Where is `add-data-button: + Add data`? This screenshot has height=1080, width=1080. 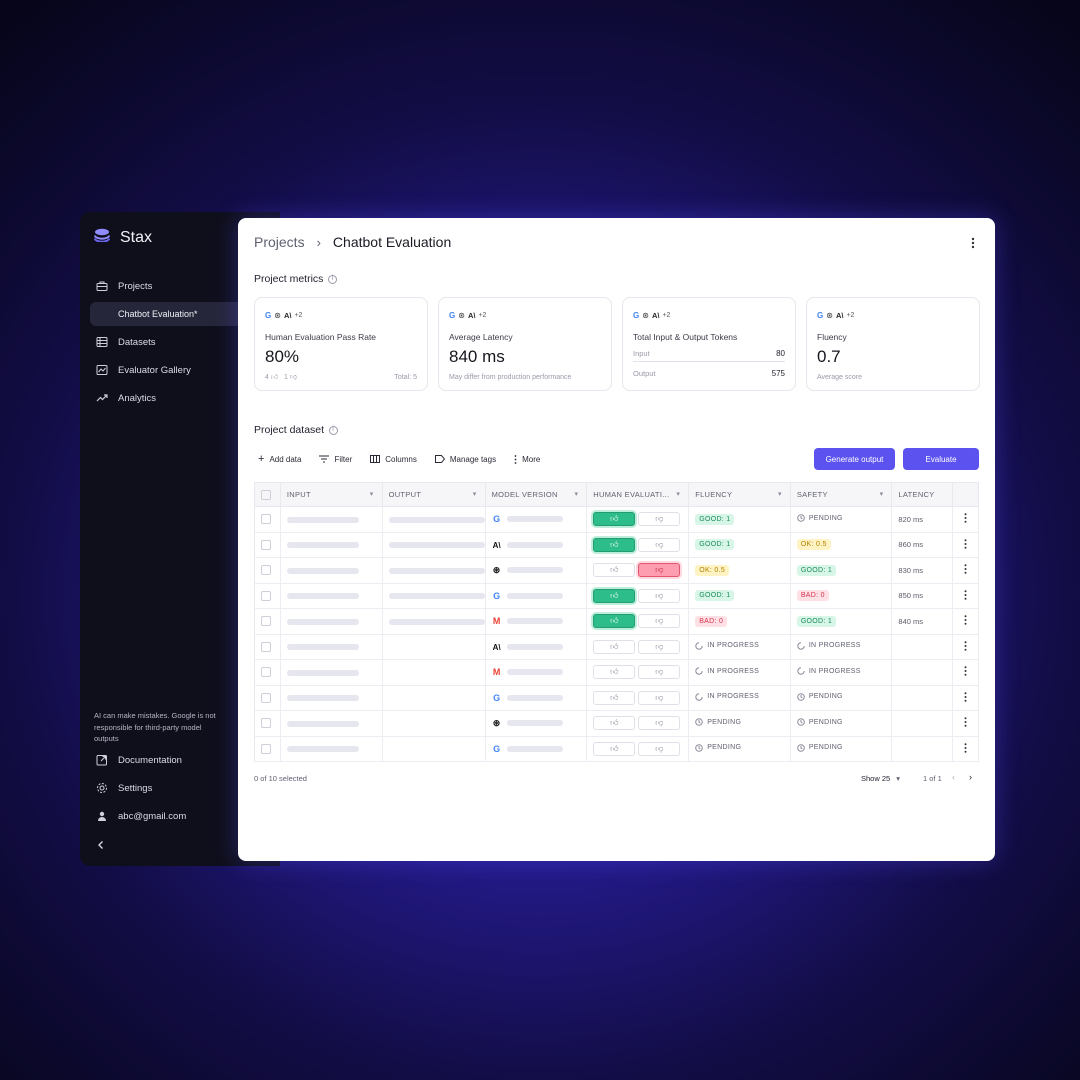 add-data-button: + Add data is located at coordinates (279, 459).